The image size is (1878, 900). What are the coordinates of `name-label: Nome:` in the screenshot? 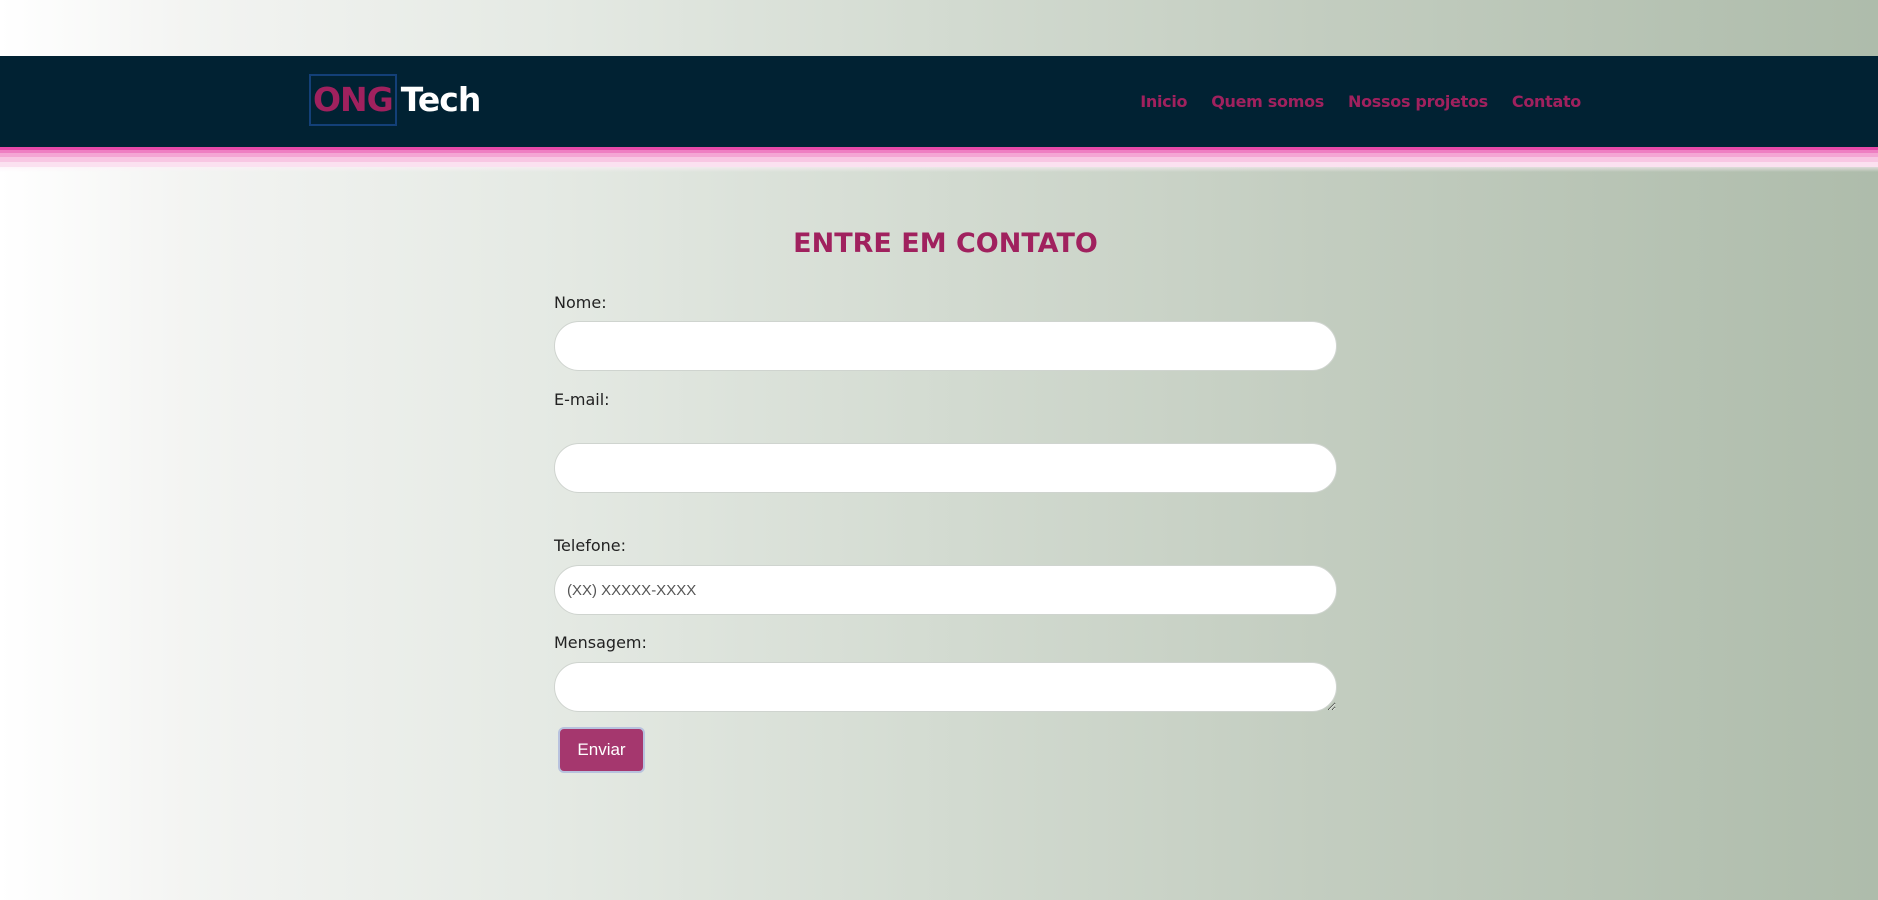 It's located at (580, 302).